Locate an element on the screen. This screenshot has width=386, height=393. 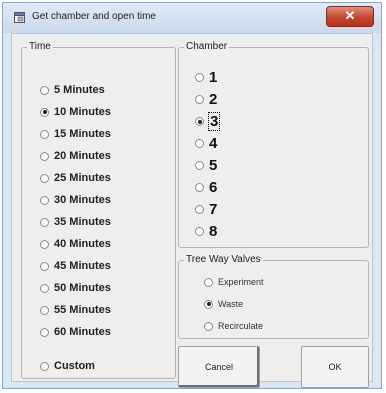
valve-option-label: Waste is located at coordinates (231, 304).